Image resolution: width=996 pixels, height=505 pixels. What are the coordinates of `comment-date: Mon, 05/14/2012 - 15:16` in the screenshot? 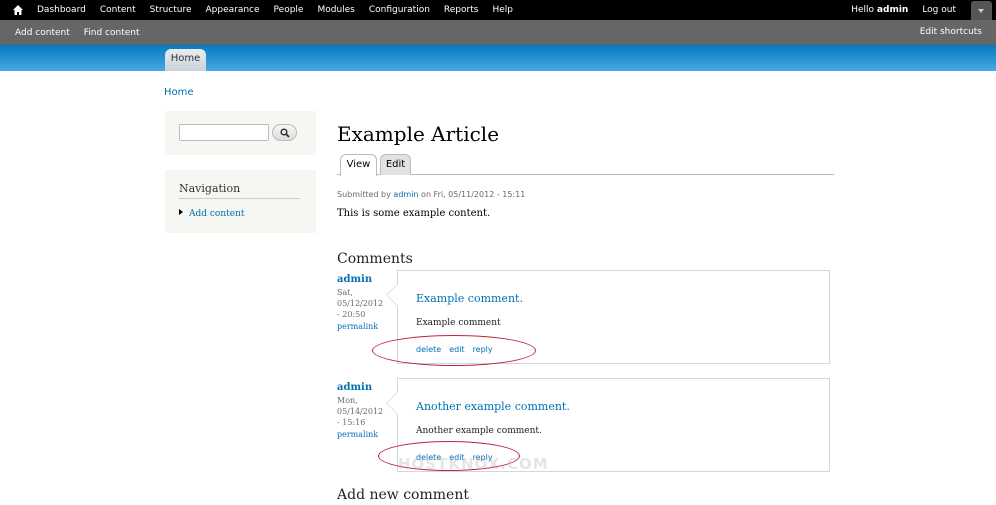 It's located at (362, 411).